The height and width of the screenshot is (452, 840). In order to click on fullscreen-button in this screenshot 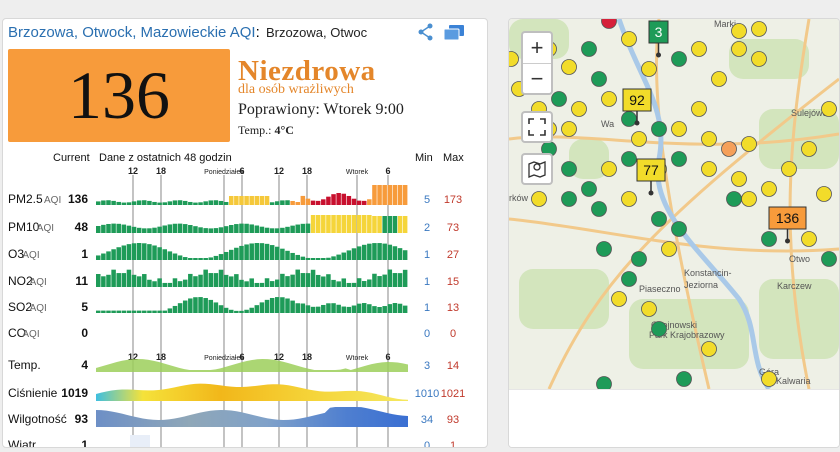, I will do `click(537, 127)`.